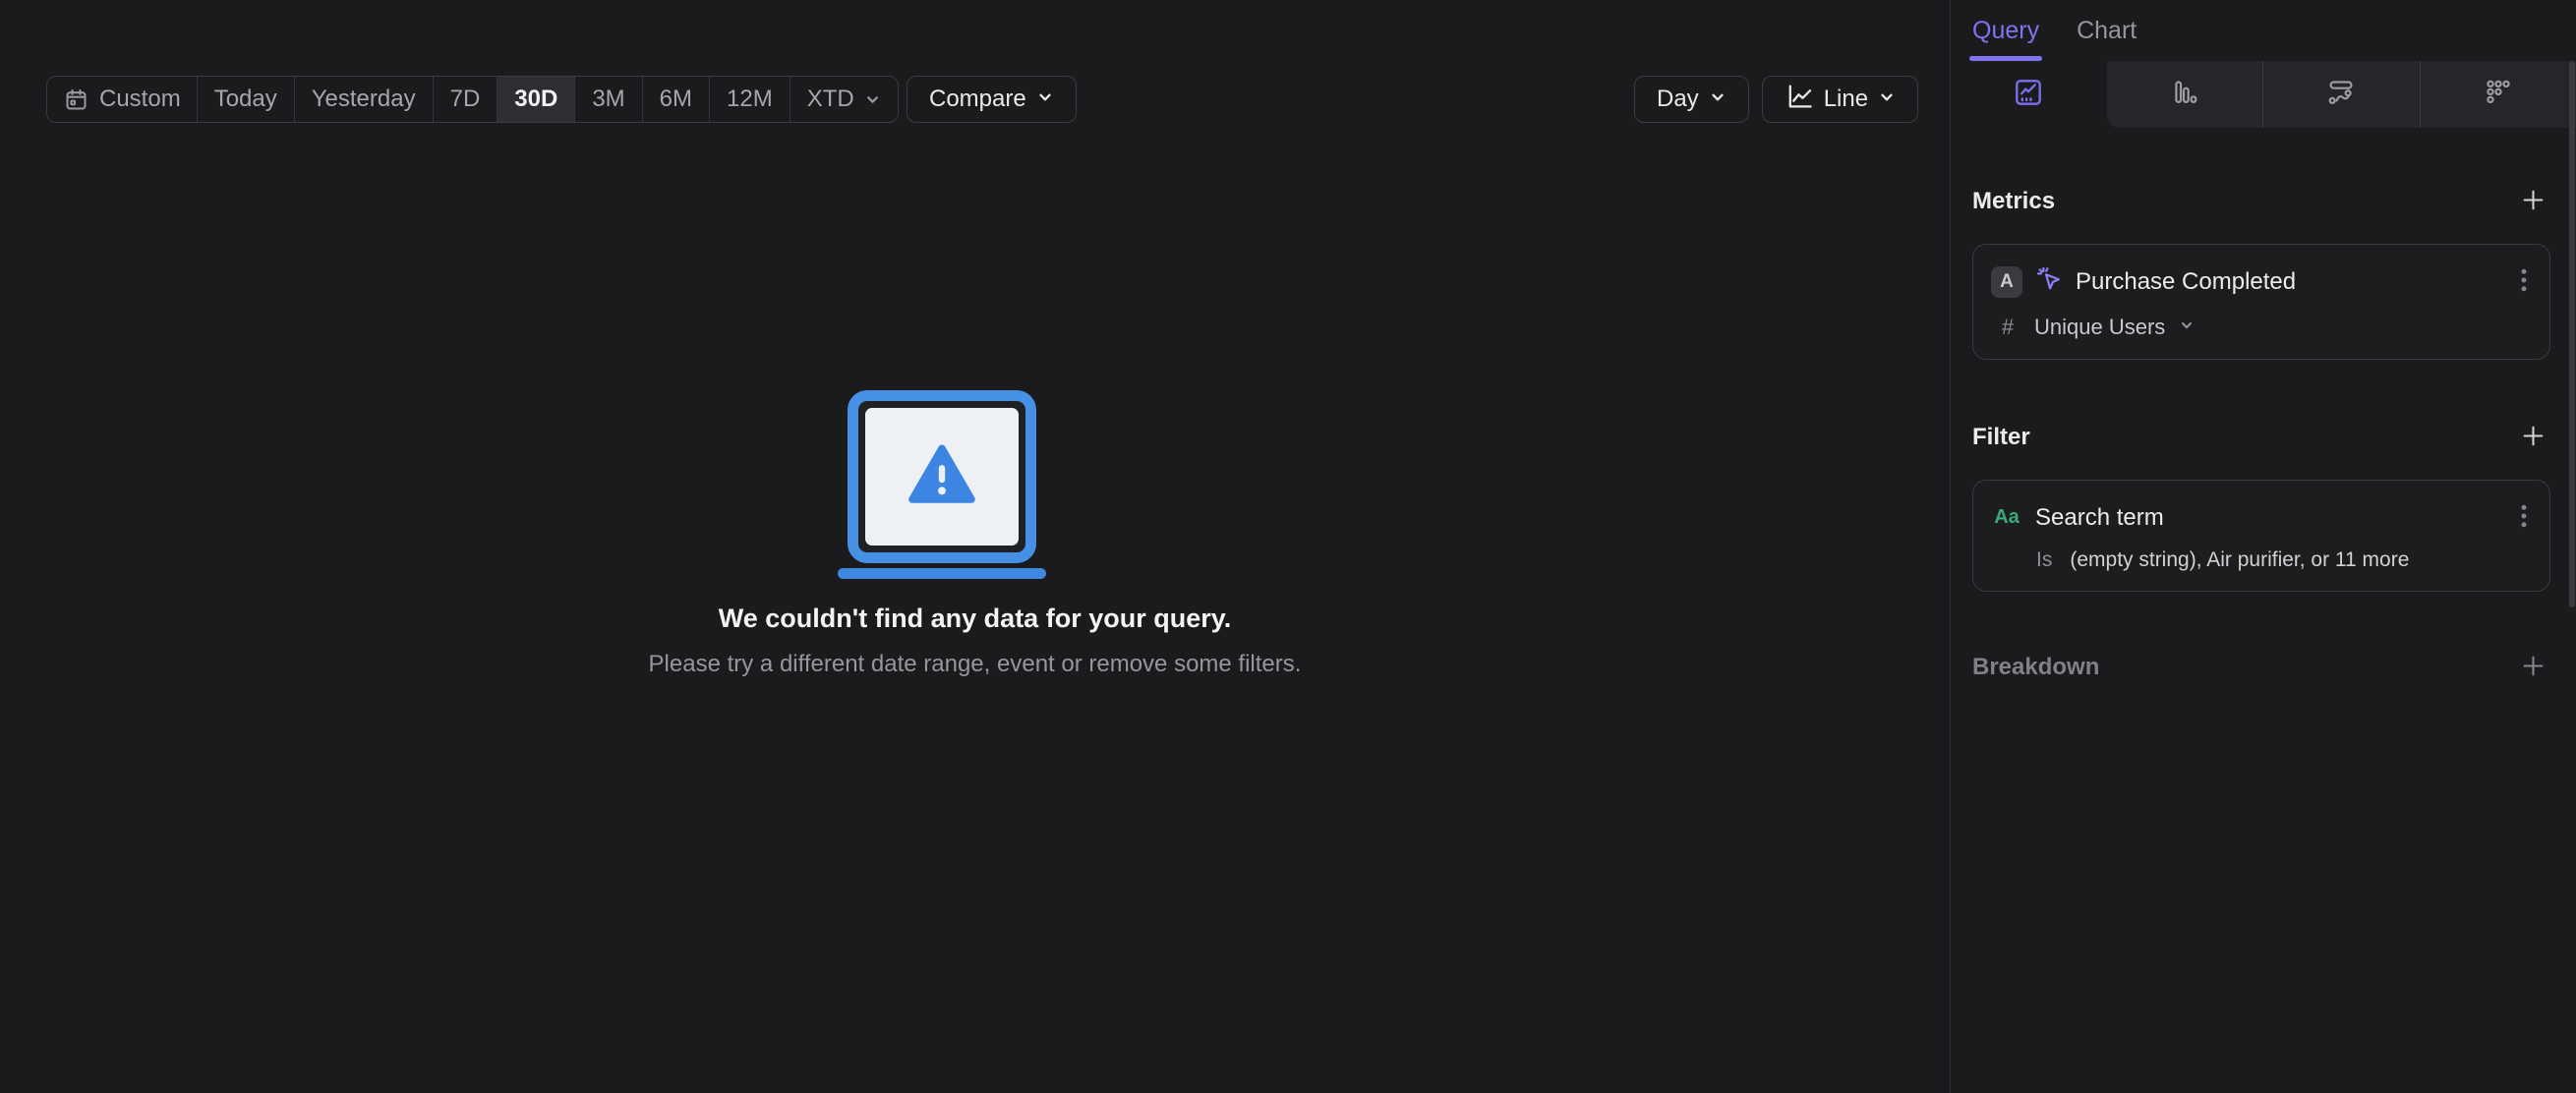 This screenshot has height=1093, width=2576. What do you see at coordinates (2008, 327) in the screenshot?
I see `hash-icon: #` at bounding box center [2008, 327].